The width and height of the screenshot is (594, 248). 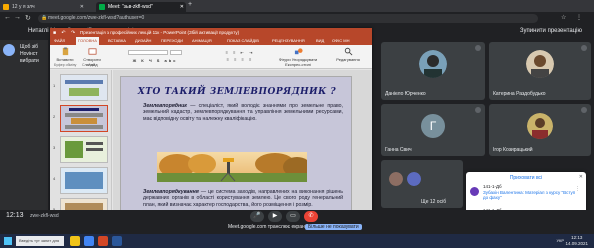 I want to click on tab-favicon-icon, so click(x=6, y=7).